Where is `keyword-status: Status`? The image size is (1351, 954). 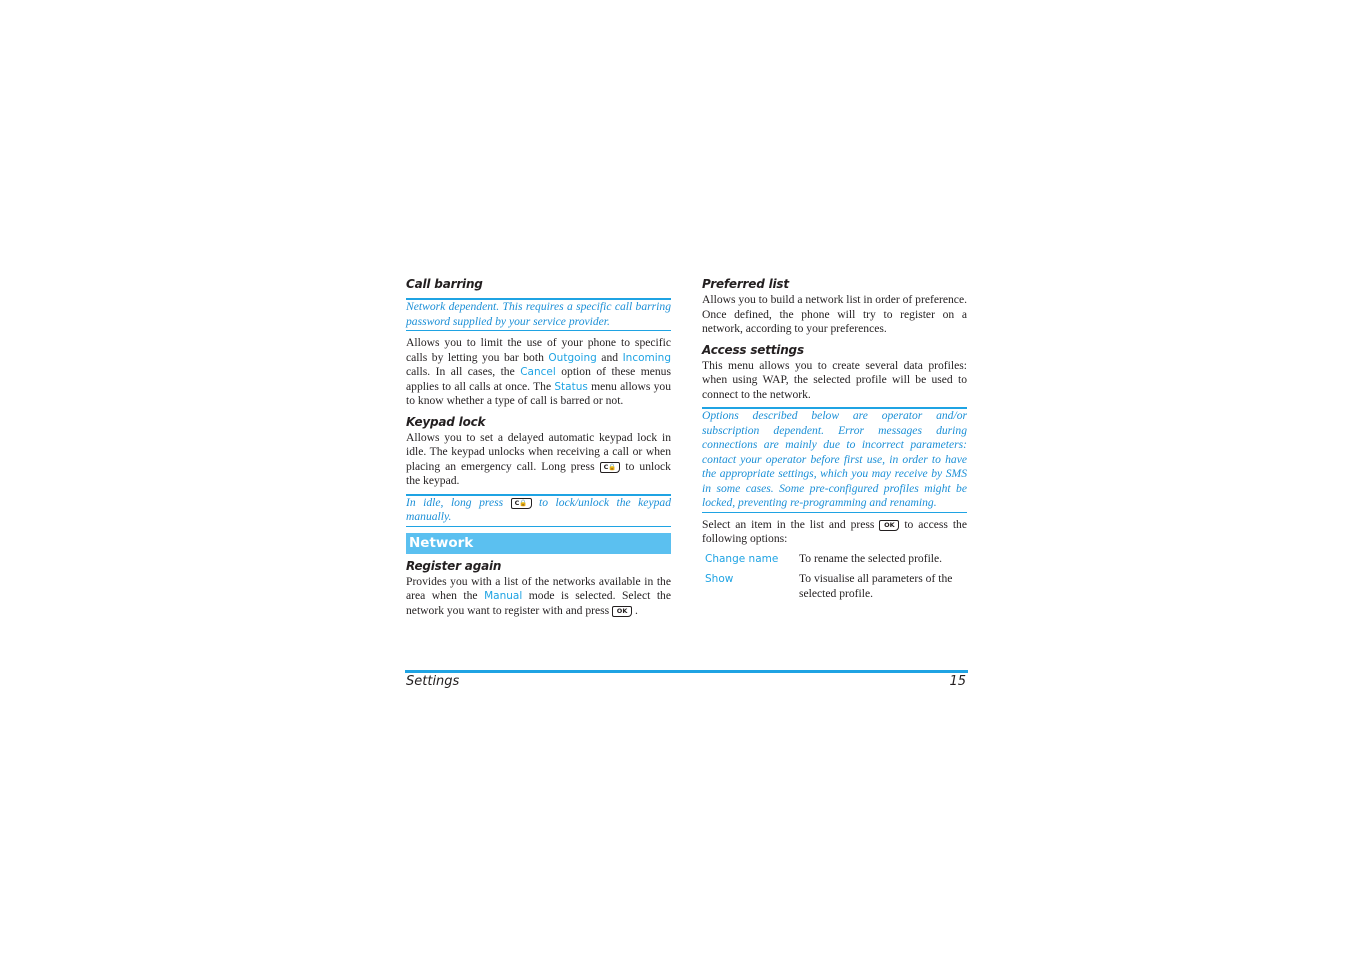 keyword-status: Status is located at coordinates (571, 386).